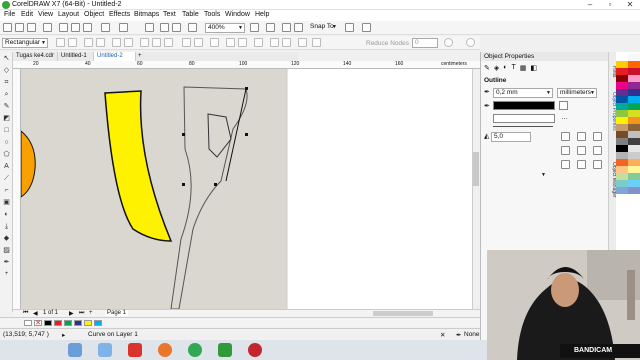  Describe the element at coordinates (164, 27) in the screenshot. I see `import-icon` at that location.